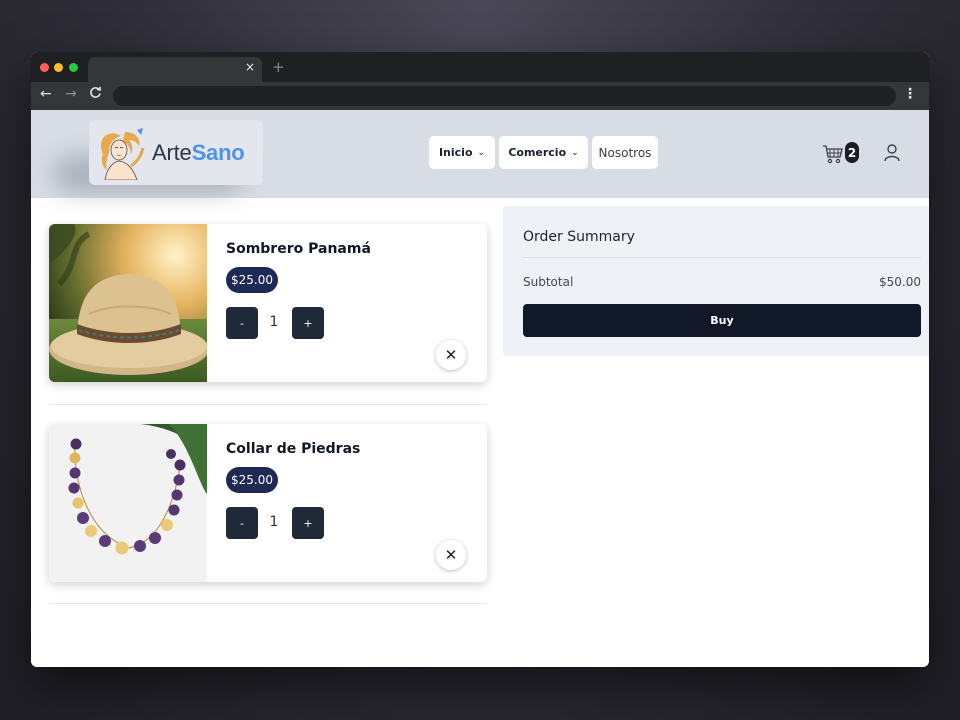 This screenshot has height=720, width=960. Describe the element at coordinates (548, 282) in the screenshot. I see `subtotal-label: Subtotal` at that location.